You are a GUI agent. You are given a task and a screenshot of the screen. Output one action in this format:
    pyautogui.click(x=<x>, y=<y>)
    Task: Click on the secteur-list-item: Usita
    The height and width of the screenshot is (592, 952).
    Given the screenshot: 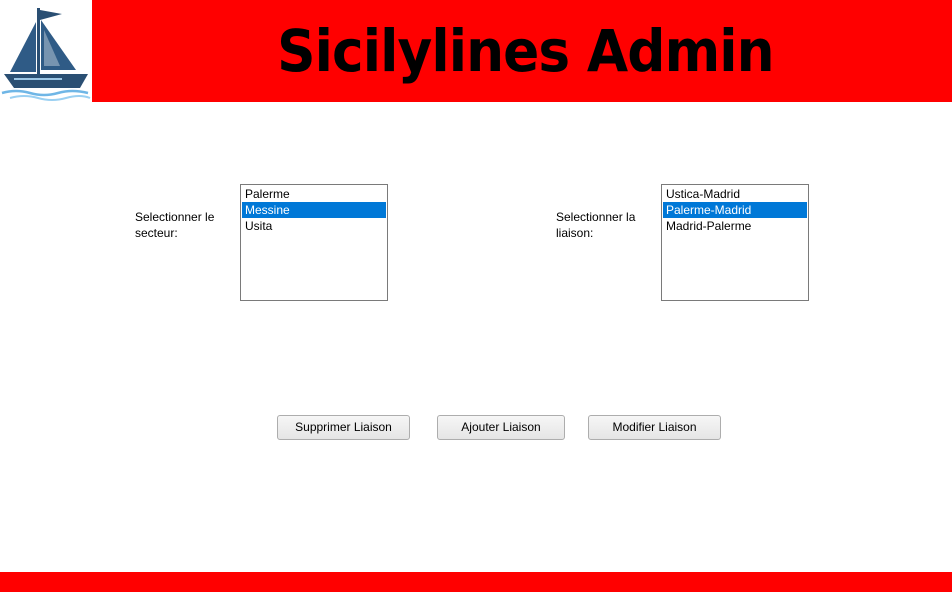 What is the action you would take?
    pyautogui.click(x=314, y=226)
    